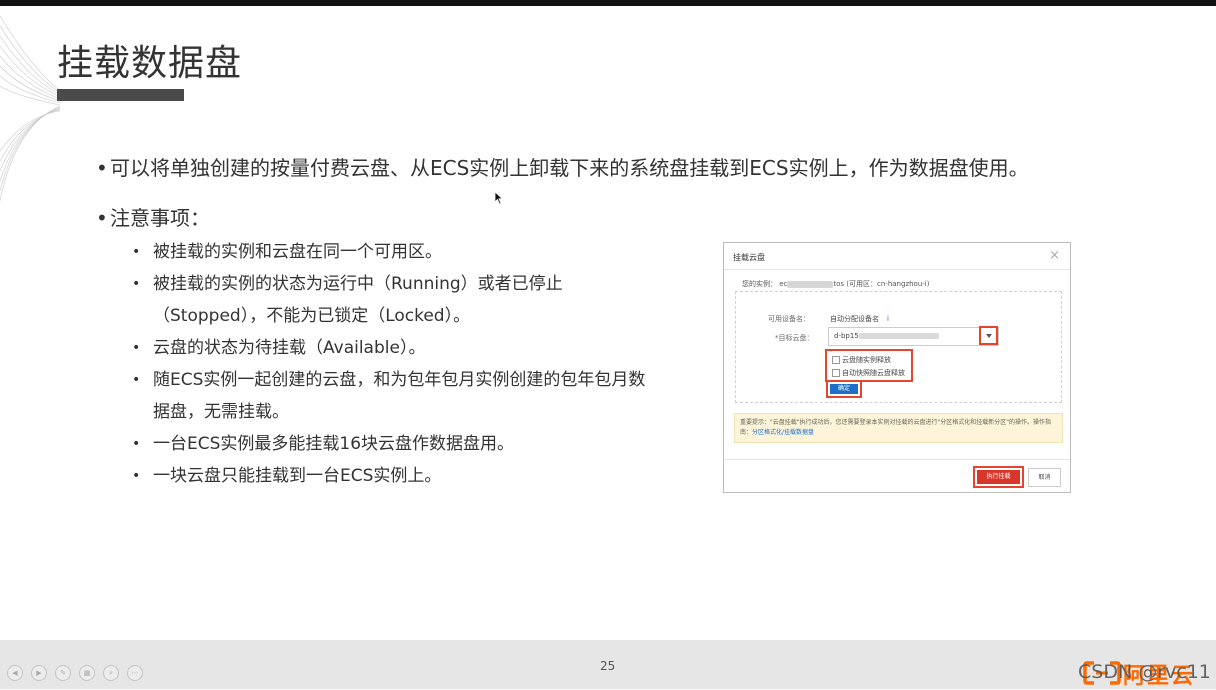  Describe the element at coordinates (854, 319) in the screenshot. I see `device-value-text: 自动分配设备名` at that location.